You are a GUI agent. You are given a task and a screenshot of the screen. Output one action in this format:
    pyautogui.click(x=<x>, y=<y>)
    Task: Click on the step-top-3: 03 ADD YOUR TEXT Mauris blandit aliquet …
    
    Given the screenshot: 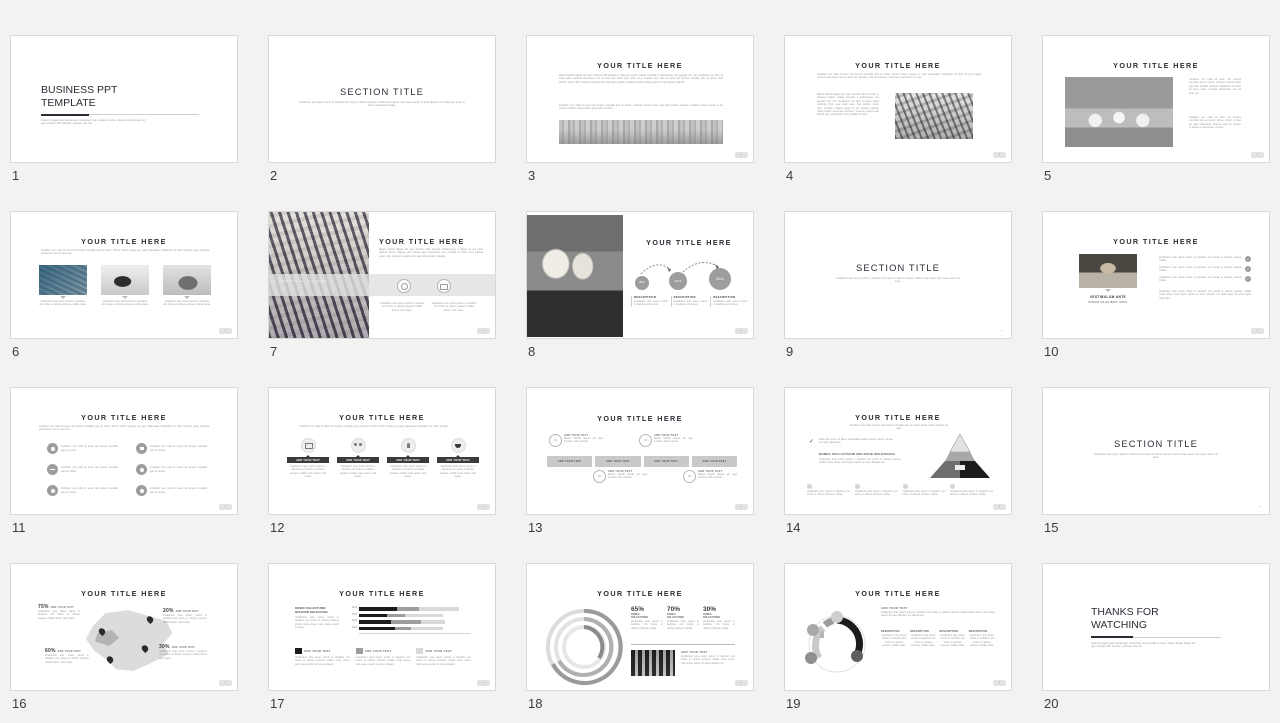 What is the action you would take?
    pyautogui.click(x=666, y=440)
    